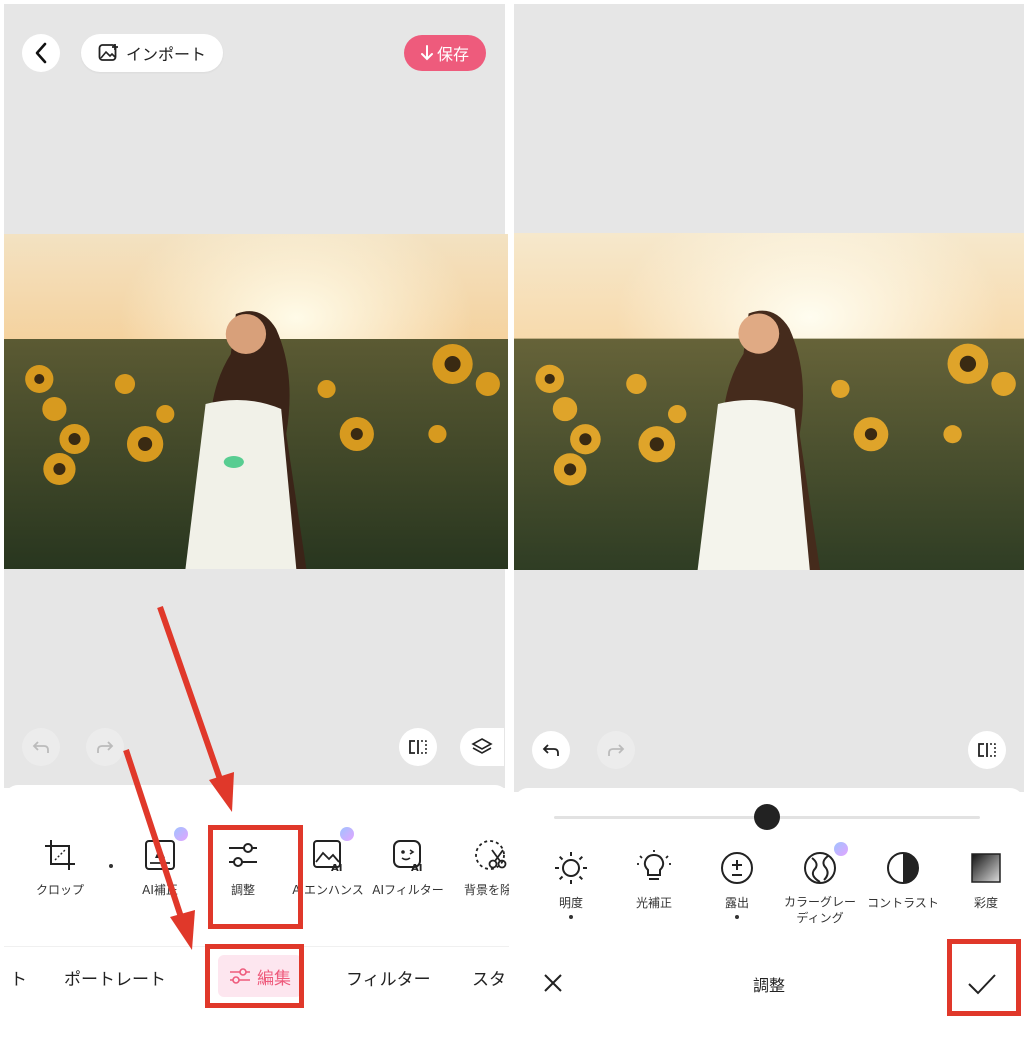  I want to click on highlight-adjust-tool, so click(255, 877).